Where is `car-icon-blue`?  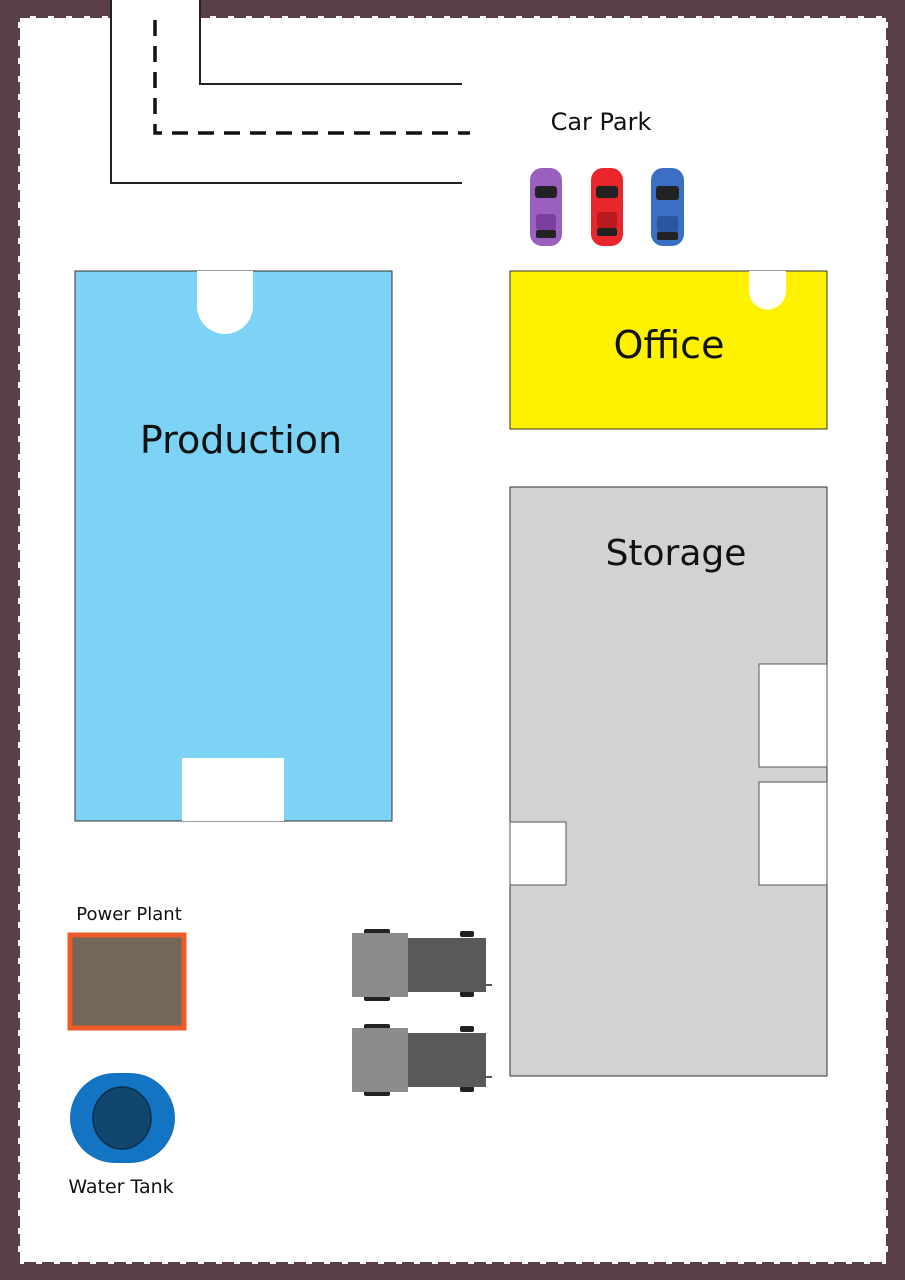 car-icon-blue is located at coordinates (667, 207).